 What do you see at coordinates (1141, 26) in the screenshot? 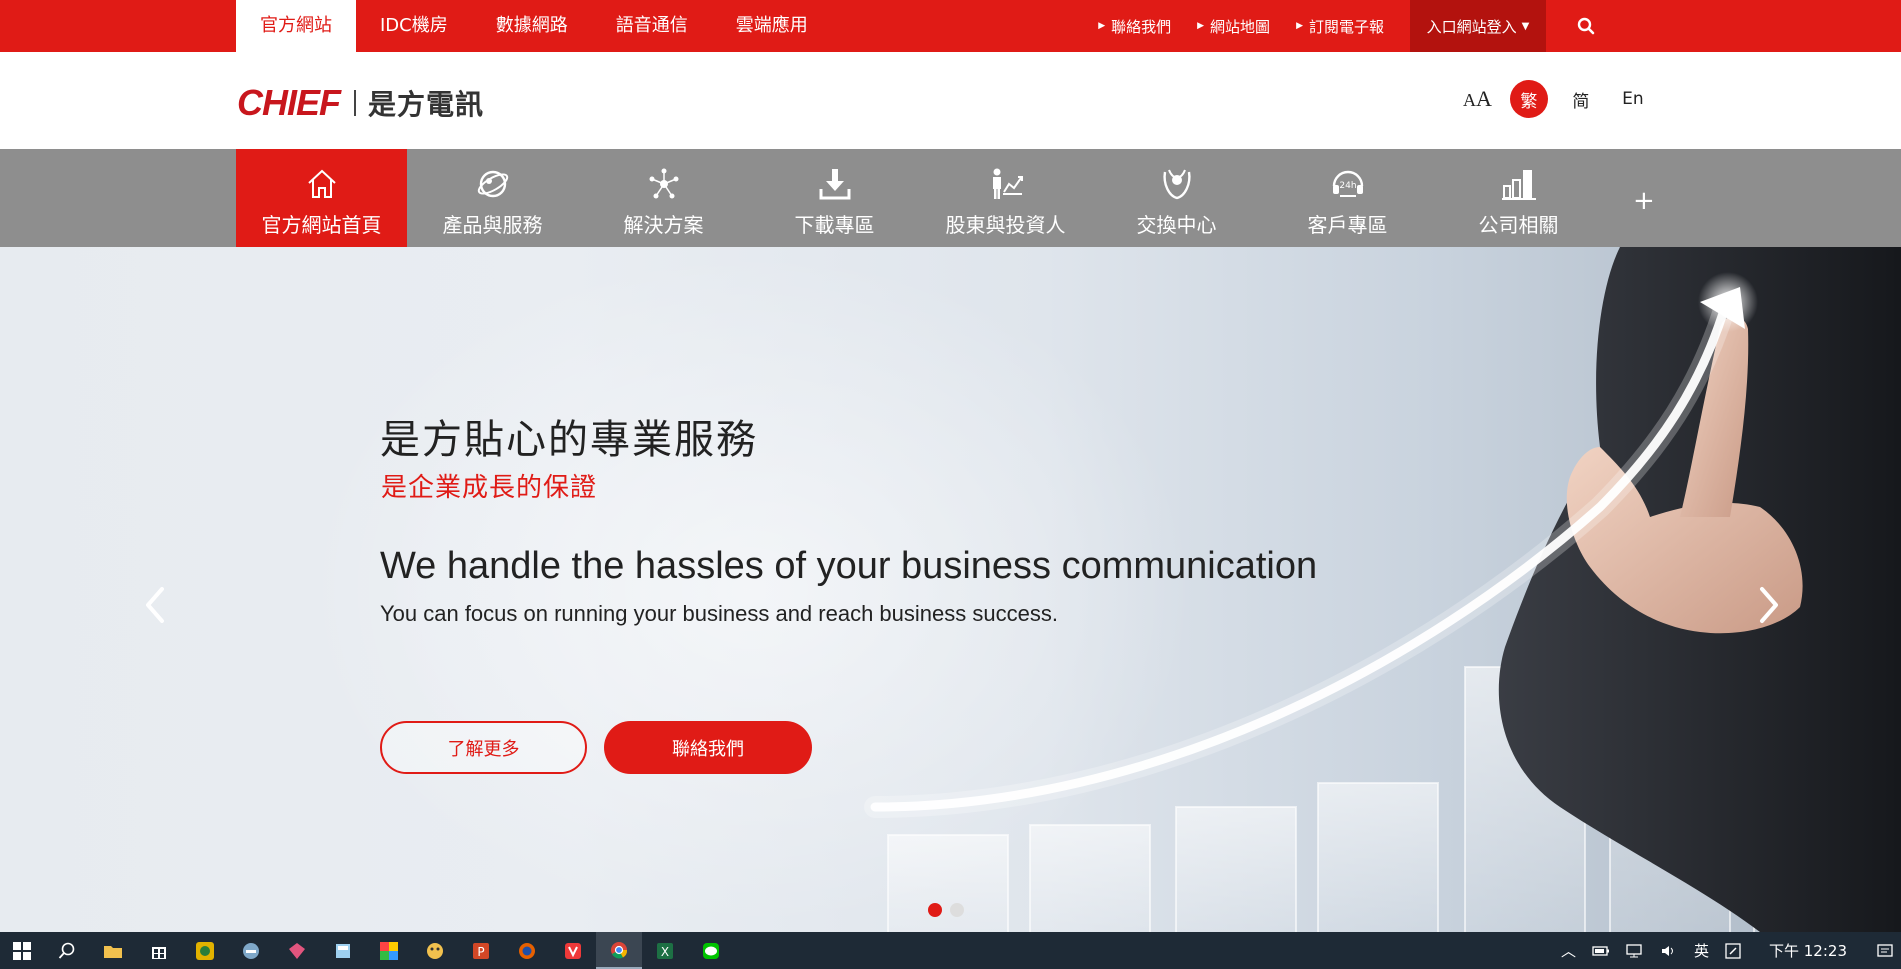
I see `contact-link-label: 聯絡我們` at bounding box center [1141, 26].